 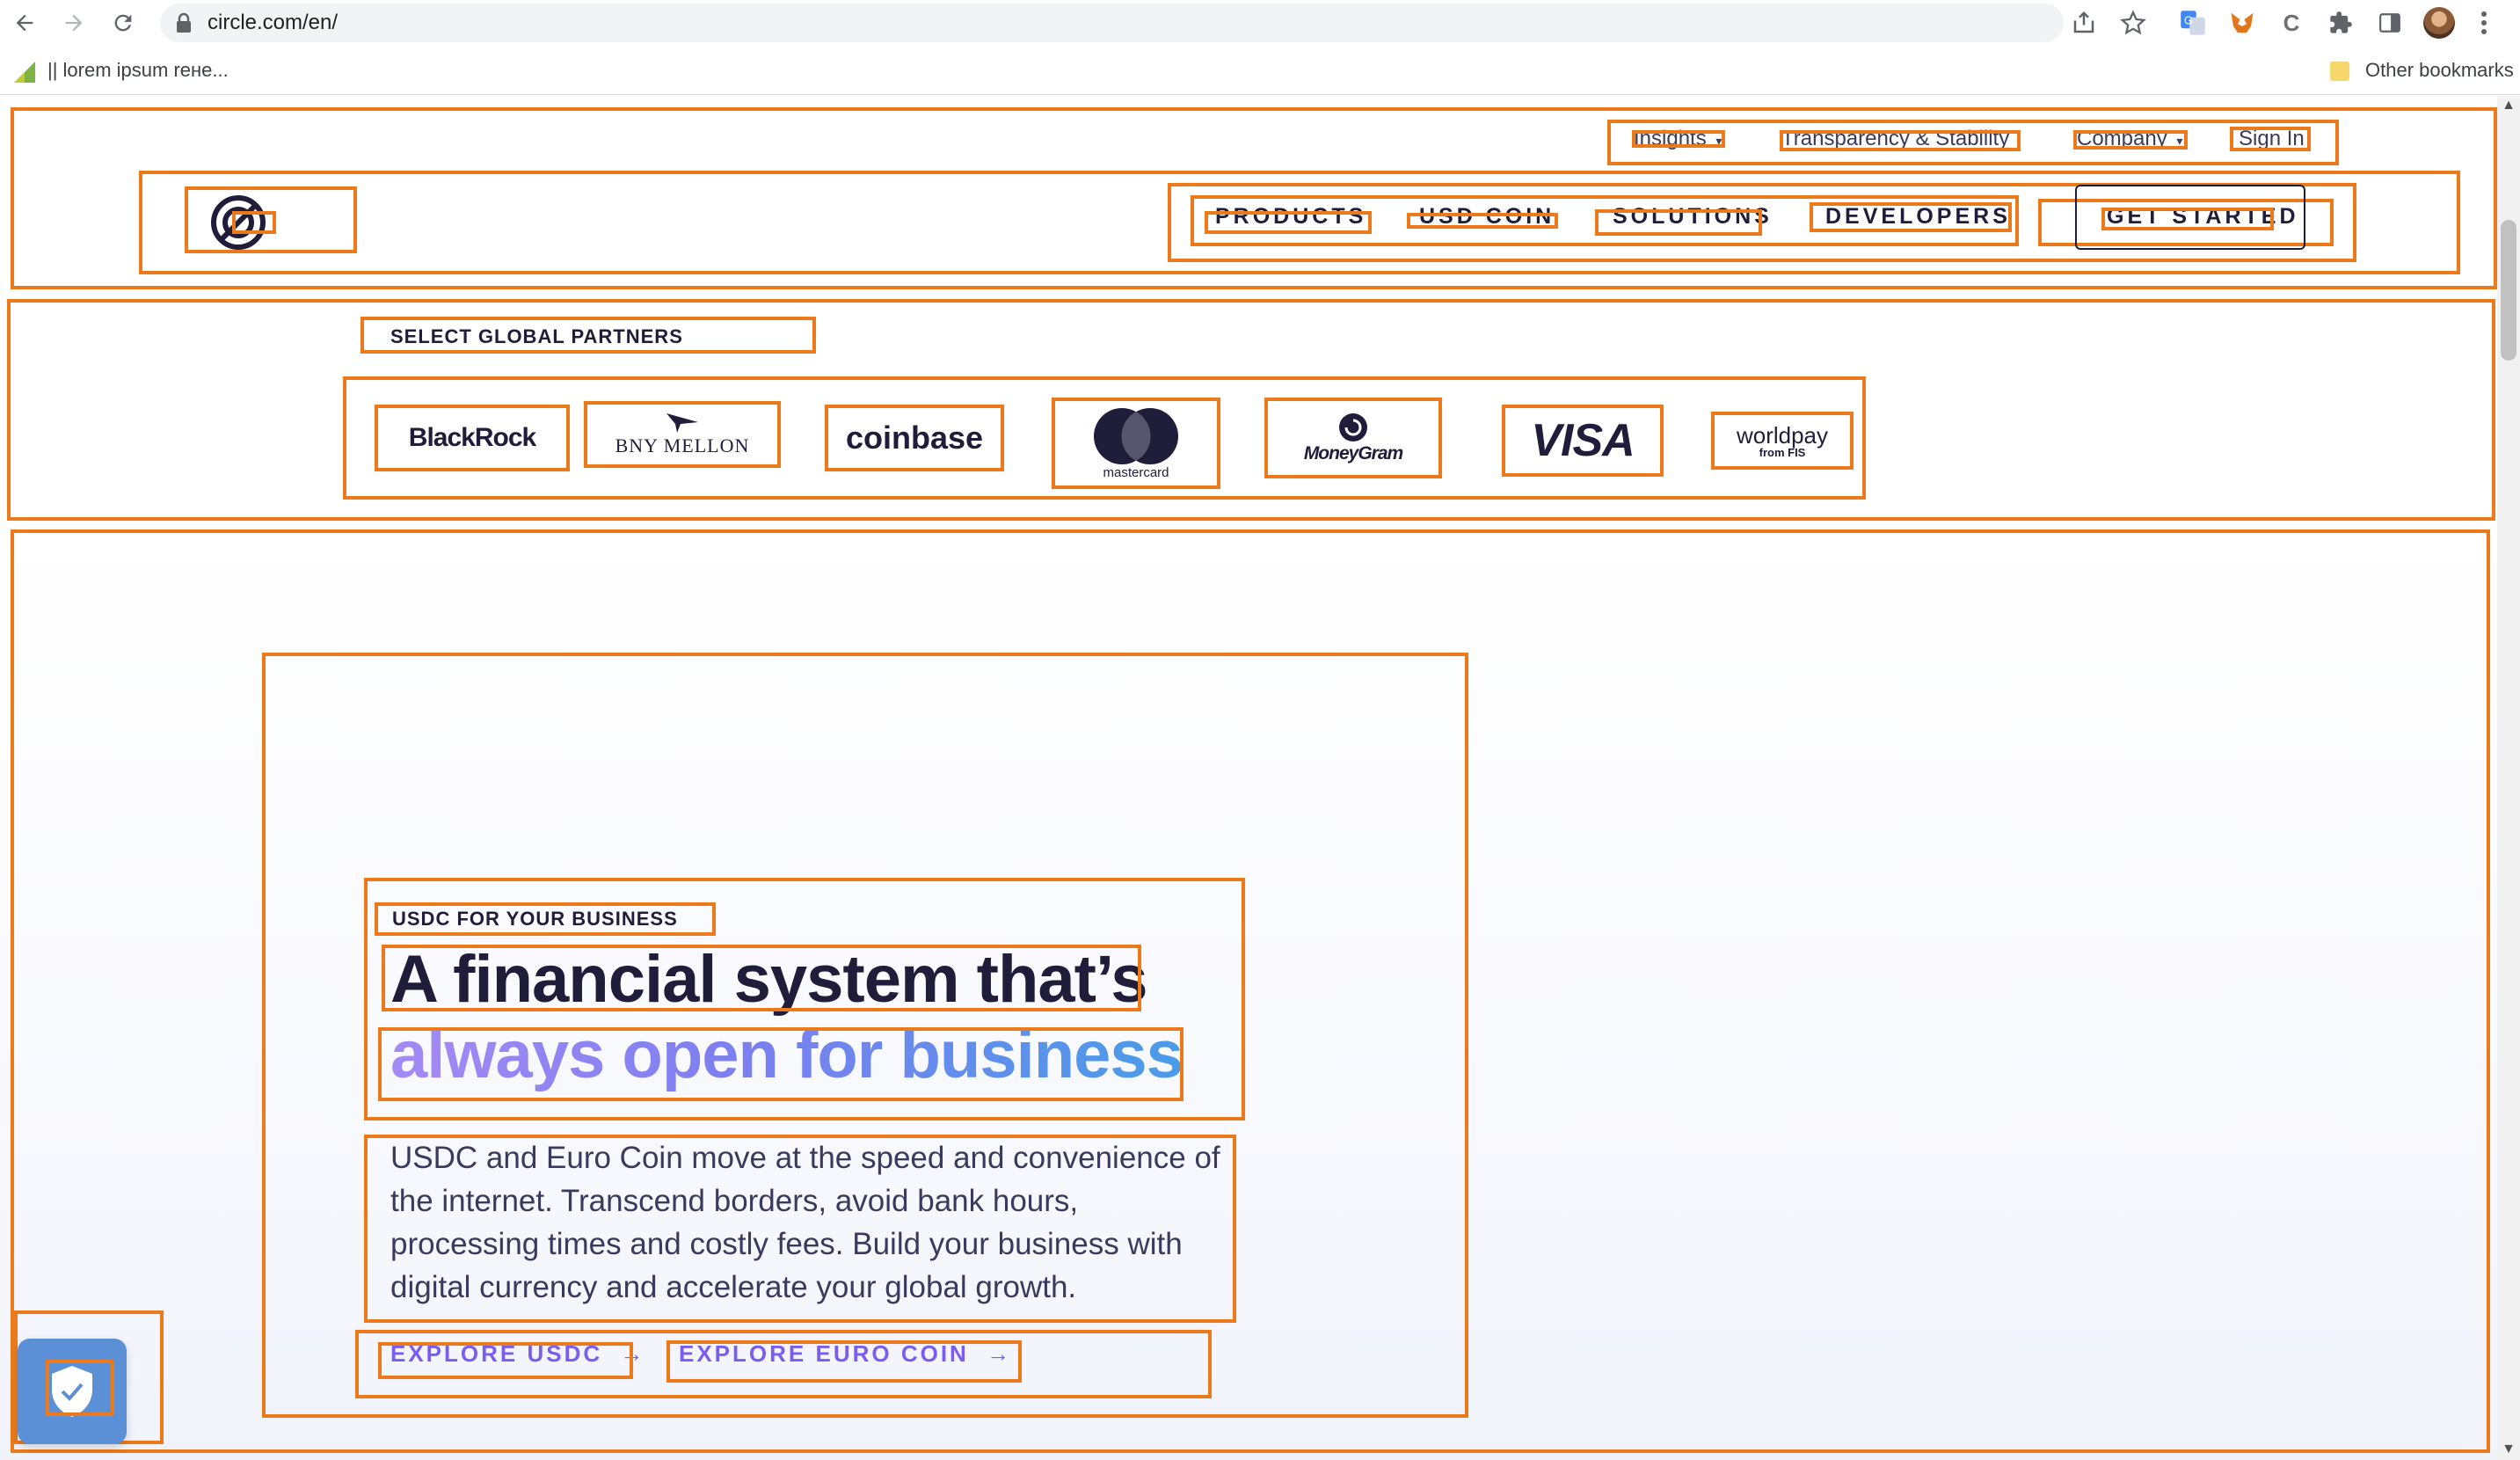 I want to click on explore-usdc-highlight, so click(x=505, y=1360).